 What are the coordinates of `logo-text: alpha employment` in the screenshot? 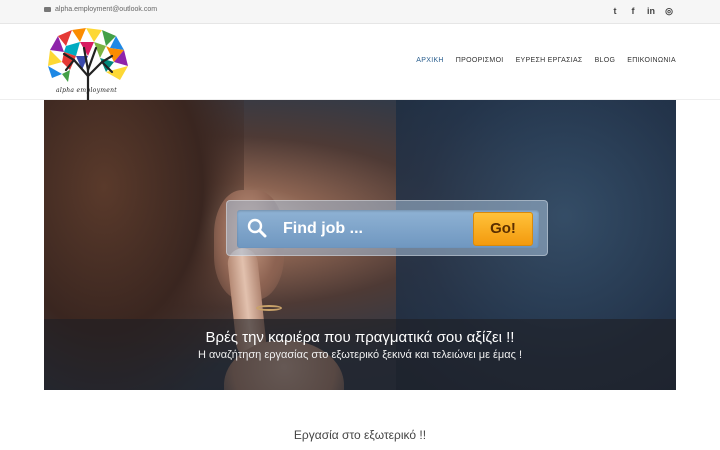 It's located at (87, 90).